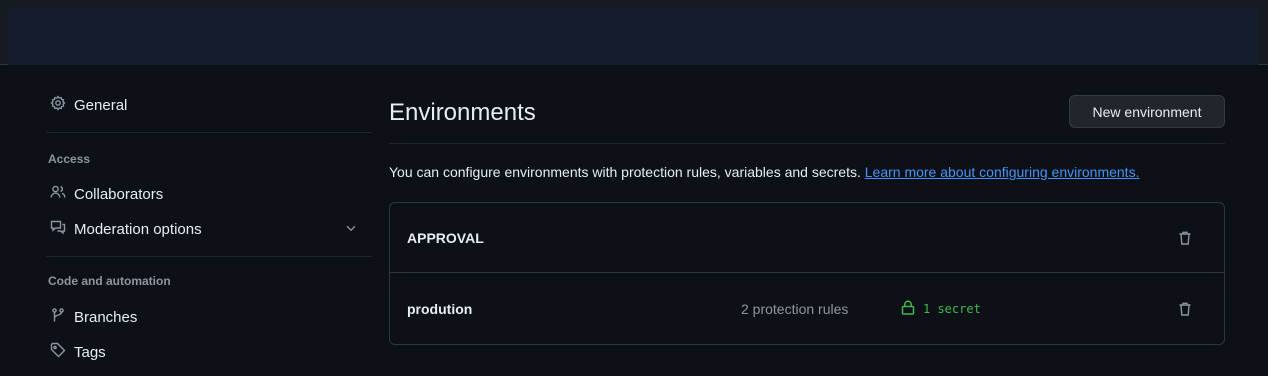 This screenshot has height=376, width=1268. I want to click on sidebar-item-branches: Branches, so click(205, 317).